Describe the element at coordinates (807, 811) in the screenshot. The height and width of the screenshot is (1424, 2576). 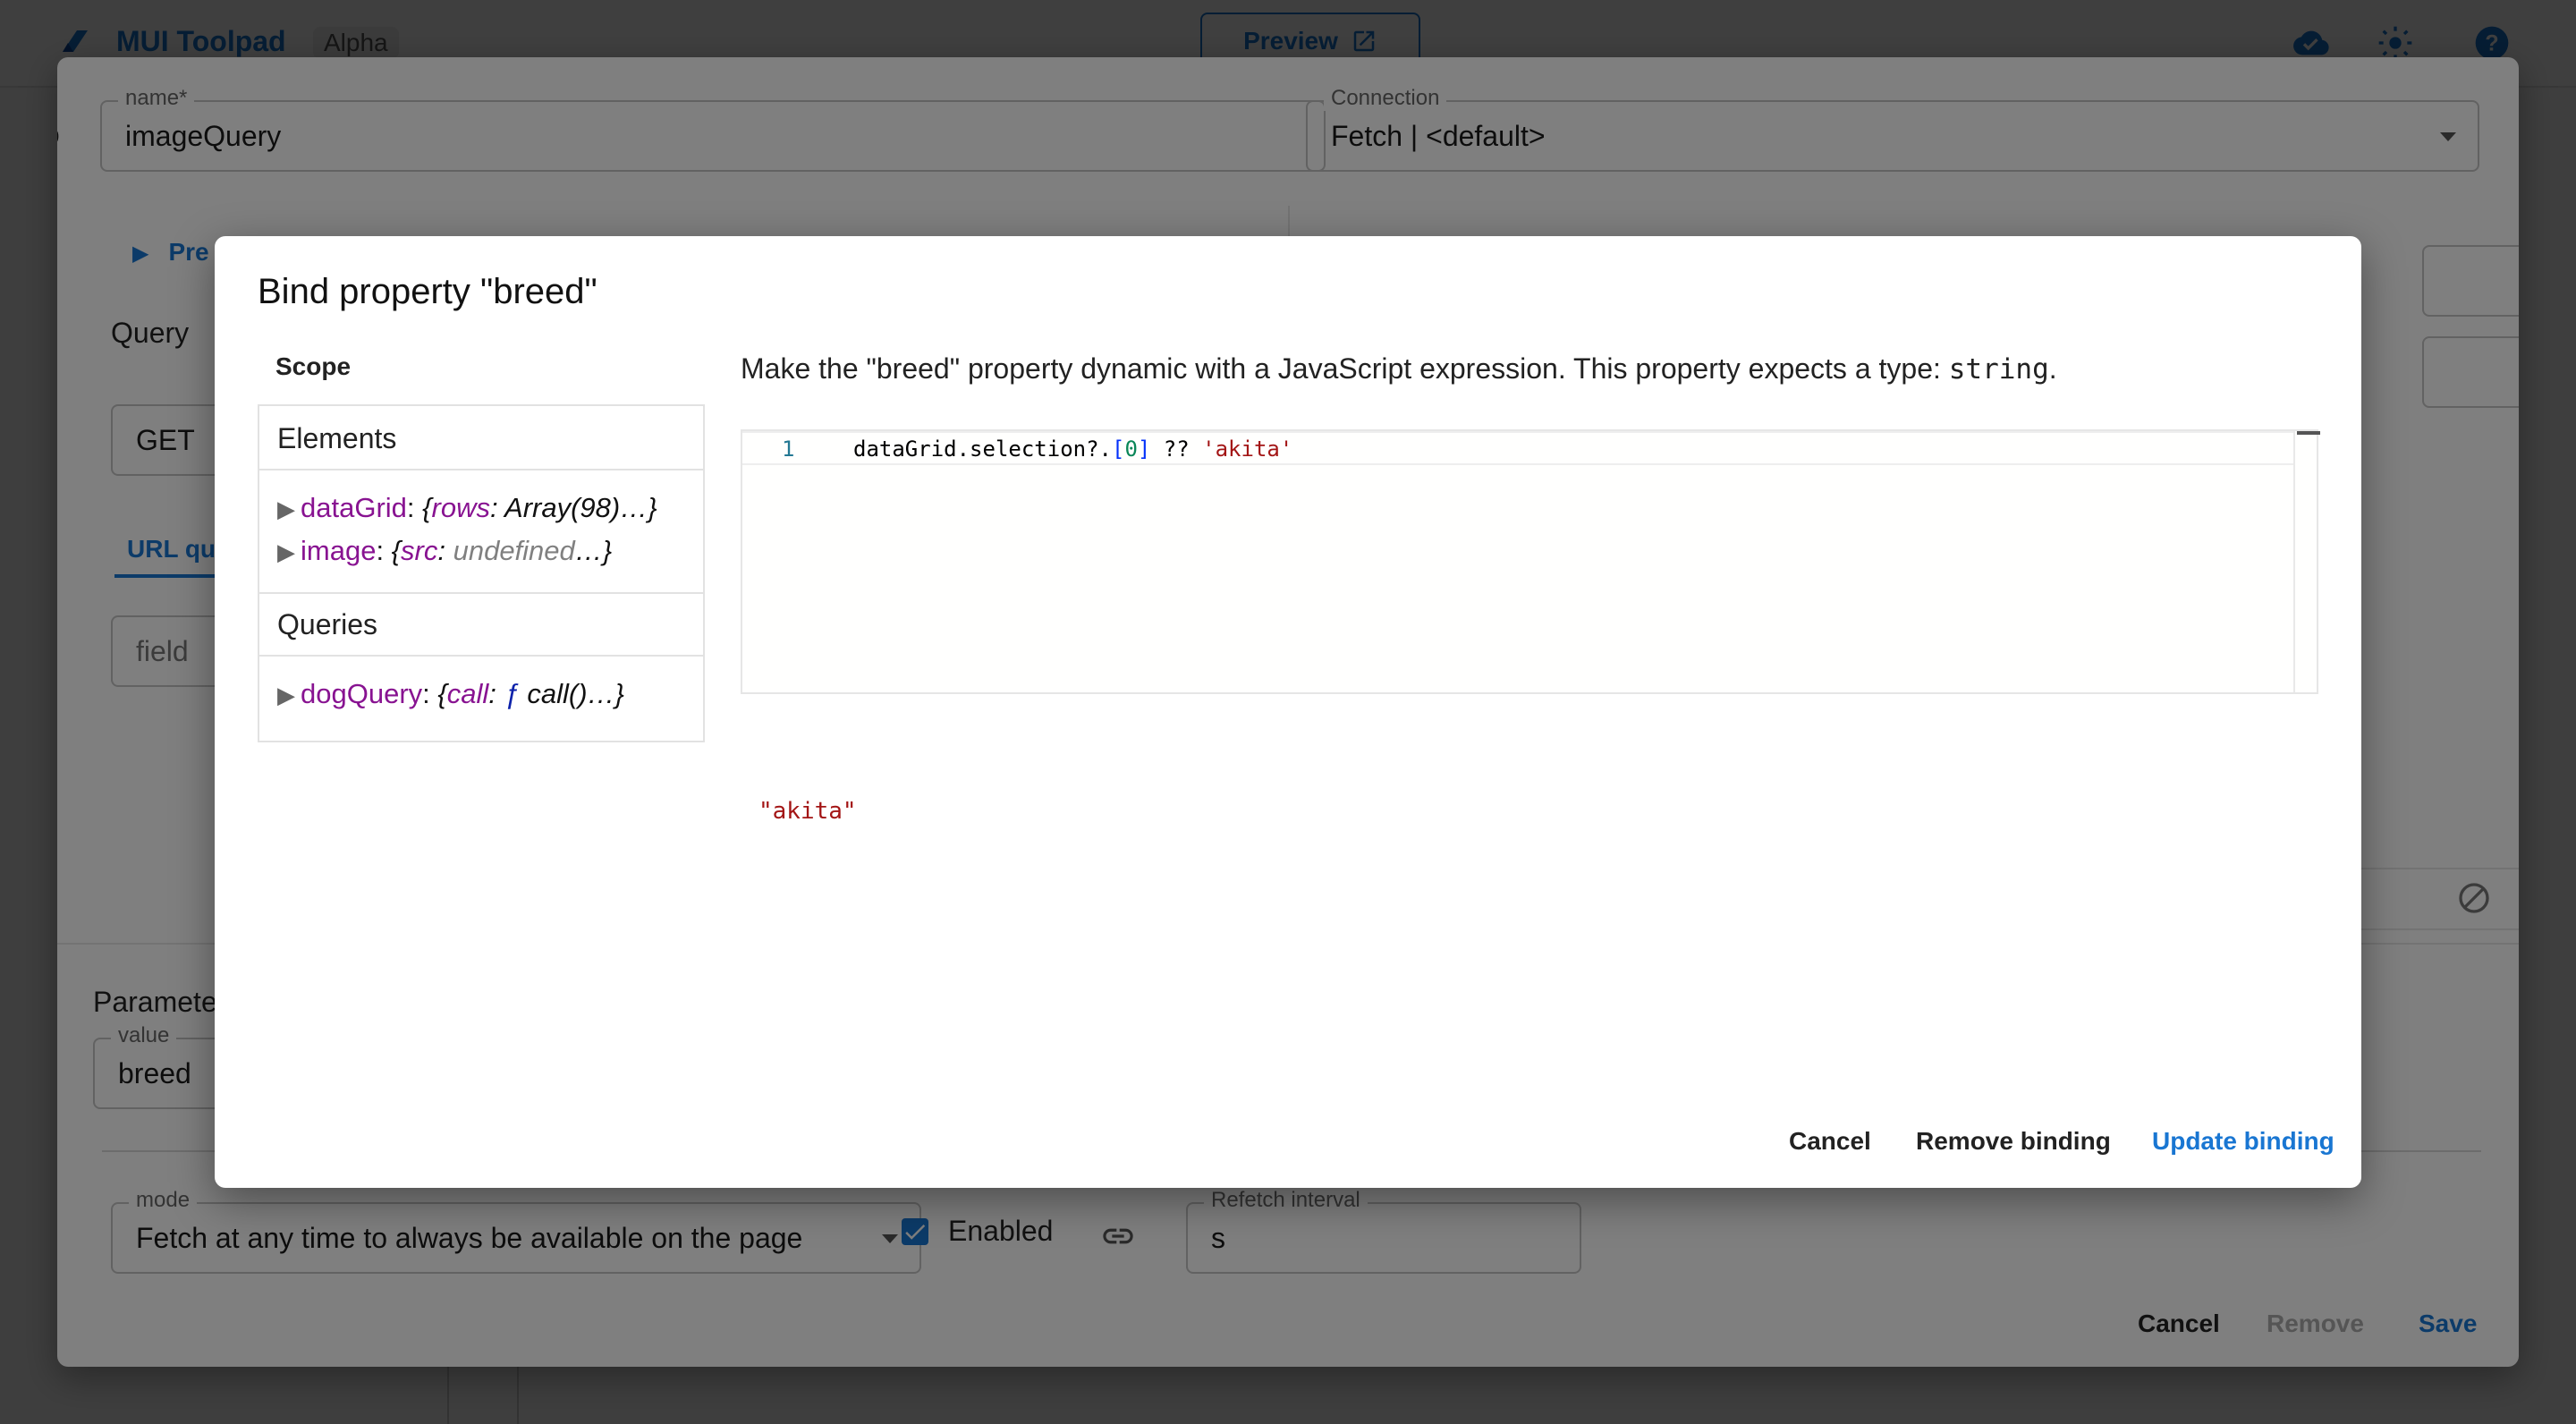
I see `evaluated-result: "akita"` at that location.